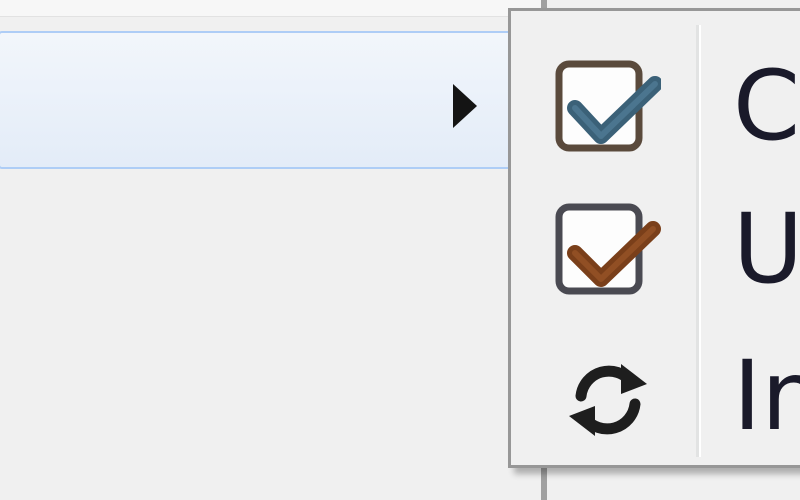 This screenshot has width=800, height=500. I want to click on checkbox-checked-brown-icon, so click(606, 251).